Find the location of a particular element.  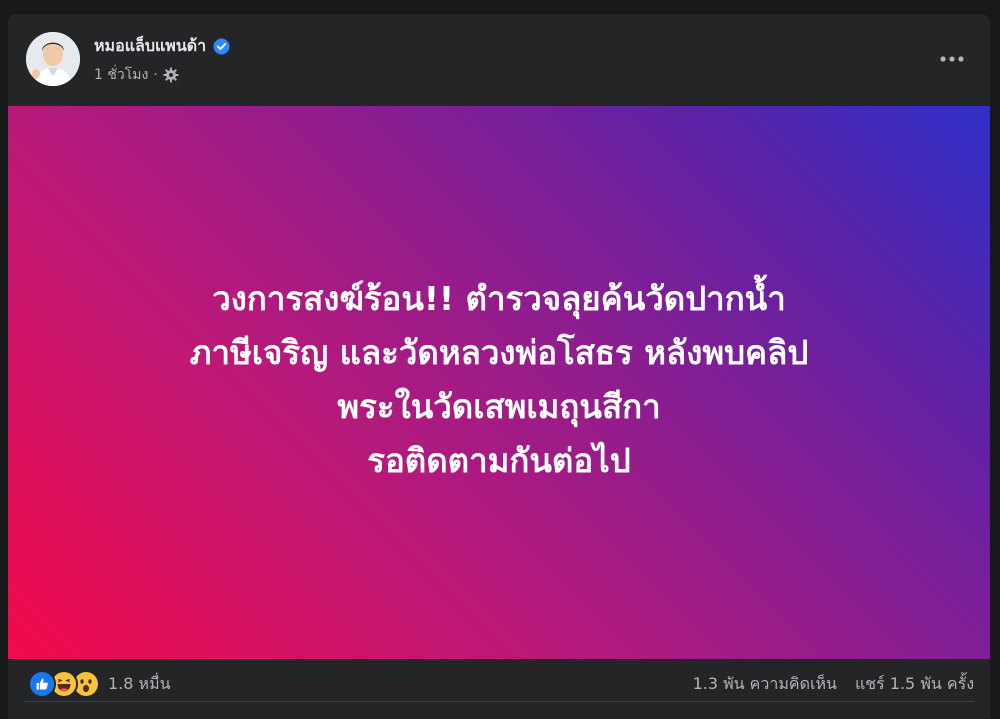

gear-icon is located at coordinates (171, 75).